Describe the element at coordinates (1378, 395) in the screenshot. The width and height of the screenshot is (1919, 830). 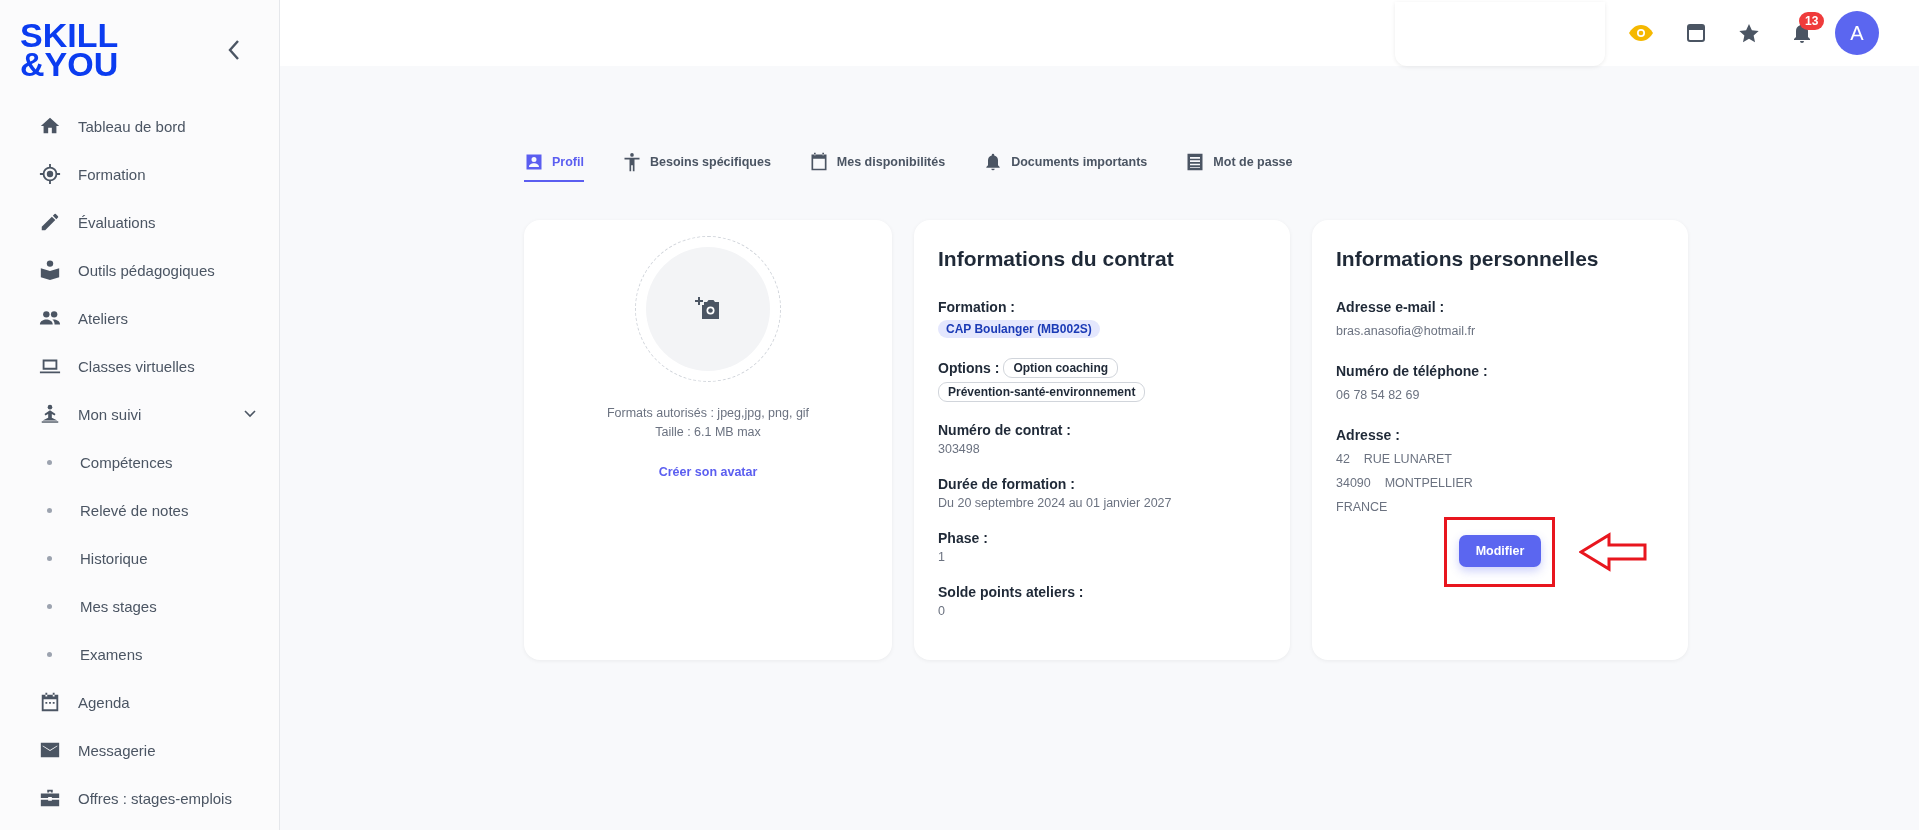
I see `field-value: 06 78 54 82 69` at that location.